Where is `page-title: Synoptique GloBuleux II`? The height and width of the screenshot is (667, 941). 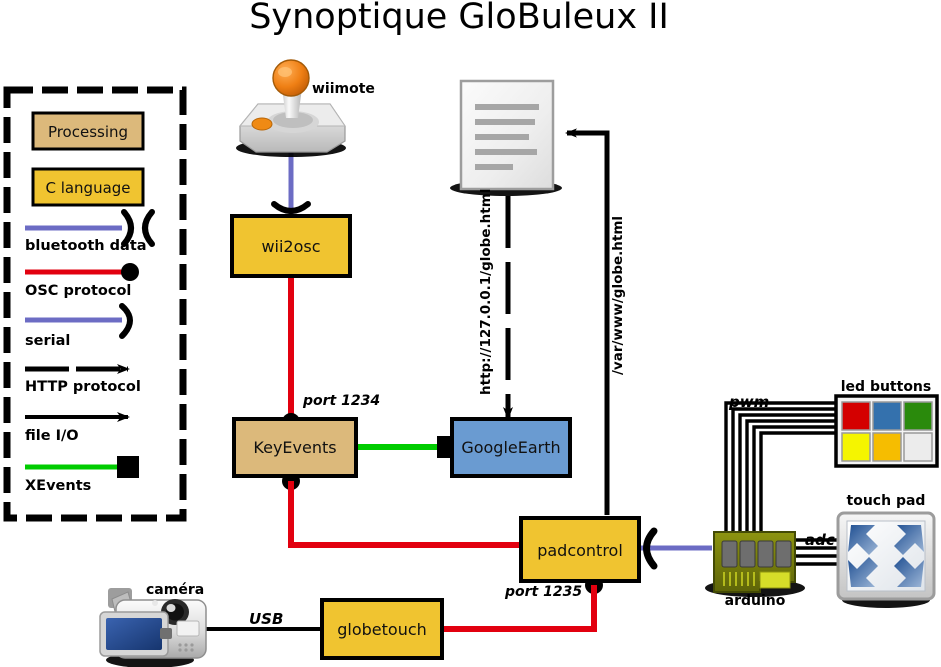
page-title: Synoptique GloBuleux II is located at coordinates (459, 18).